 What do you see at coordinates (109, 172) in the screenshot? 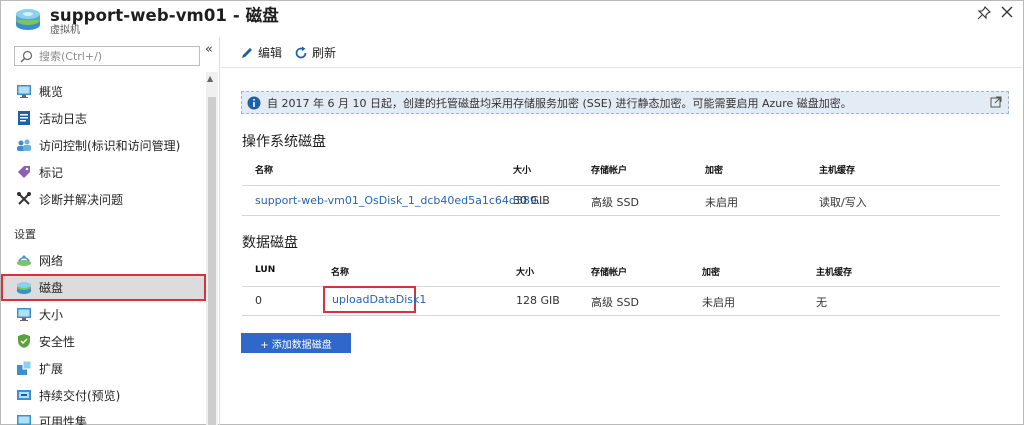
I see `sidebar-item-tags: 标记` at bounding box center [109, 172].